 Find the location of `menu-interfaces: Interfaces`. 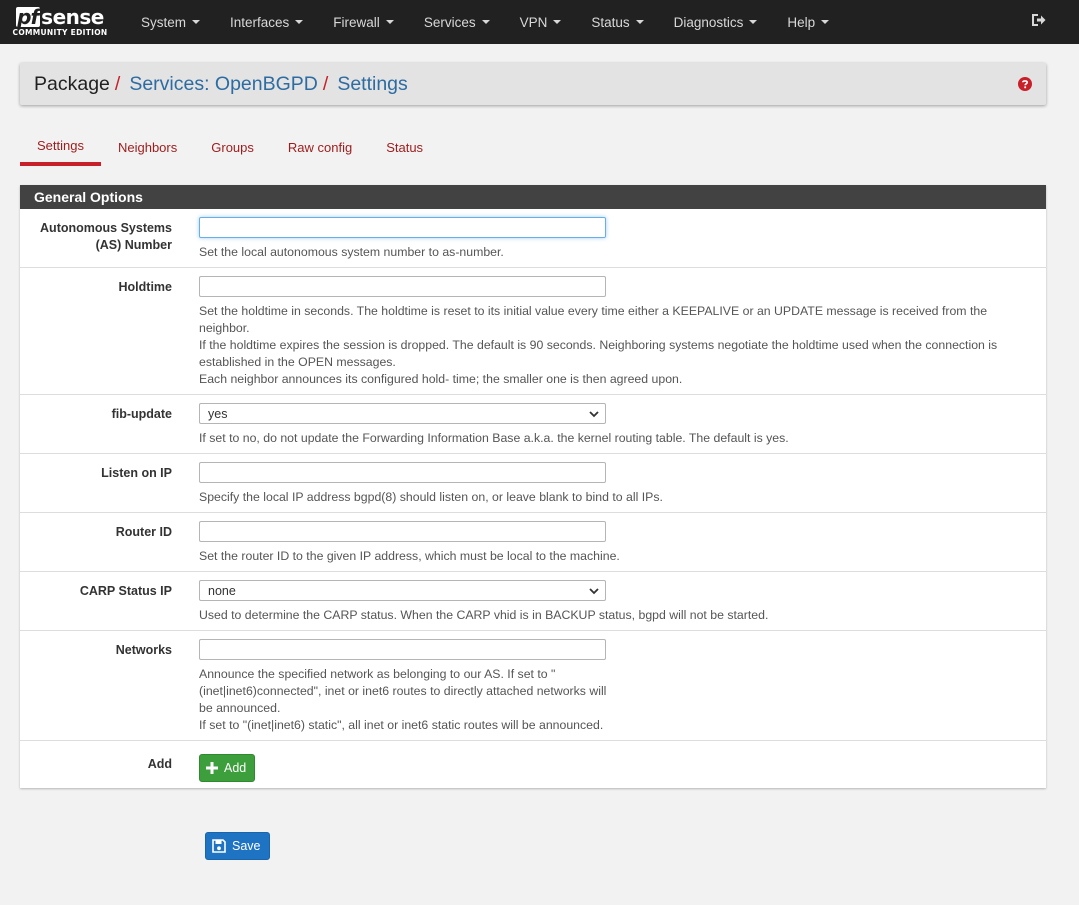

menu-interfaces: Interfaces is located at coordinates (266, 22).